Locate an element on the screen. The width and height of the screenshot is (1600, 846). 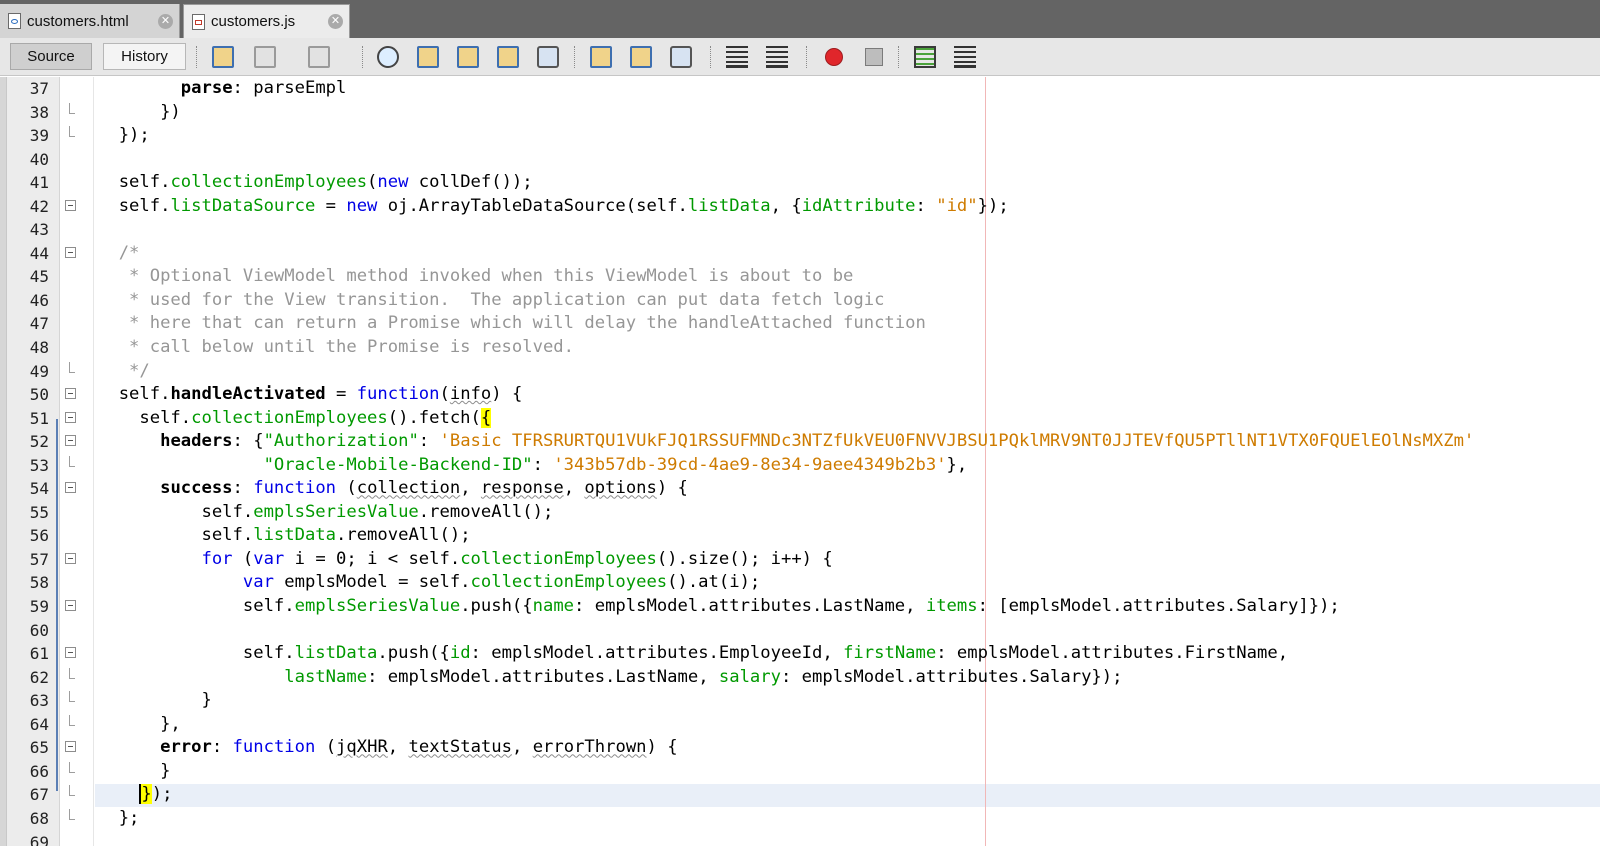
code-text: }); is located at coordinates (124, 136).